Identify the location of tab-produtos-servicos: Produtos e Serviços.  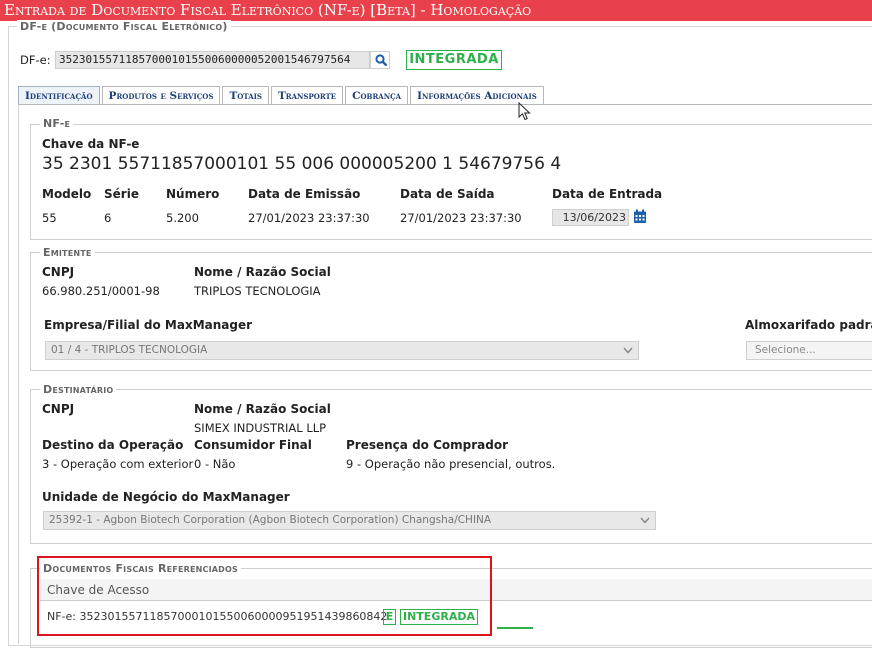
(161, 95).